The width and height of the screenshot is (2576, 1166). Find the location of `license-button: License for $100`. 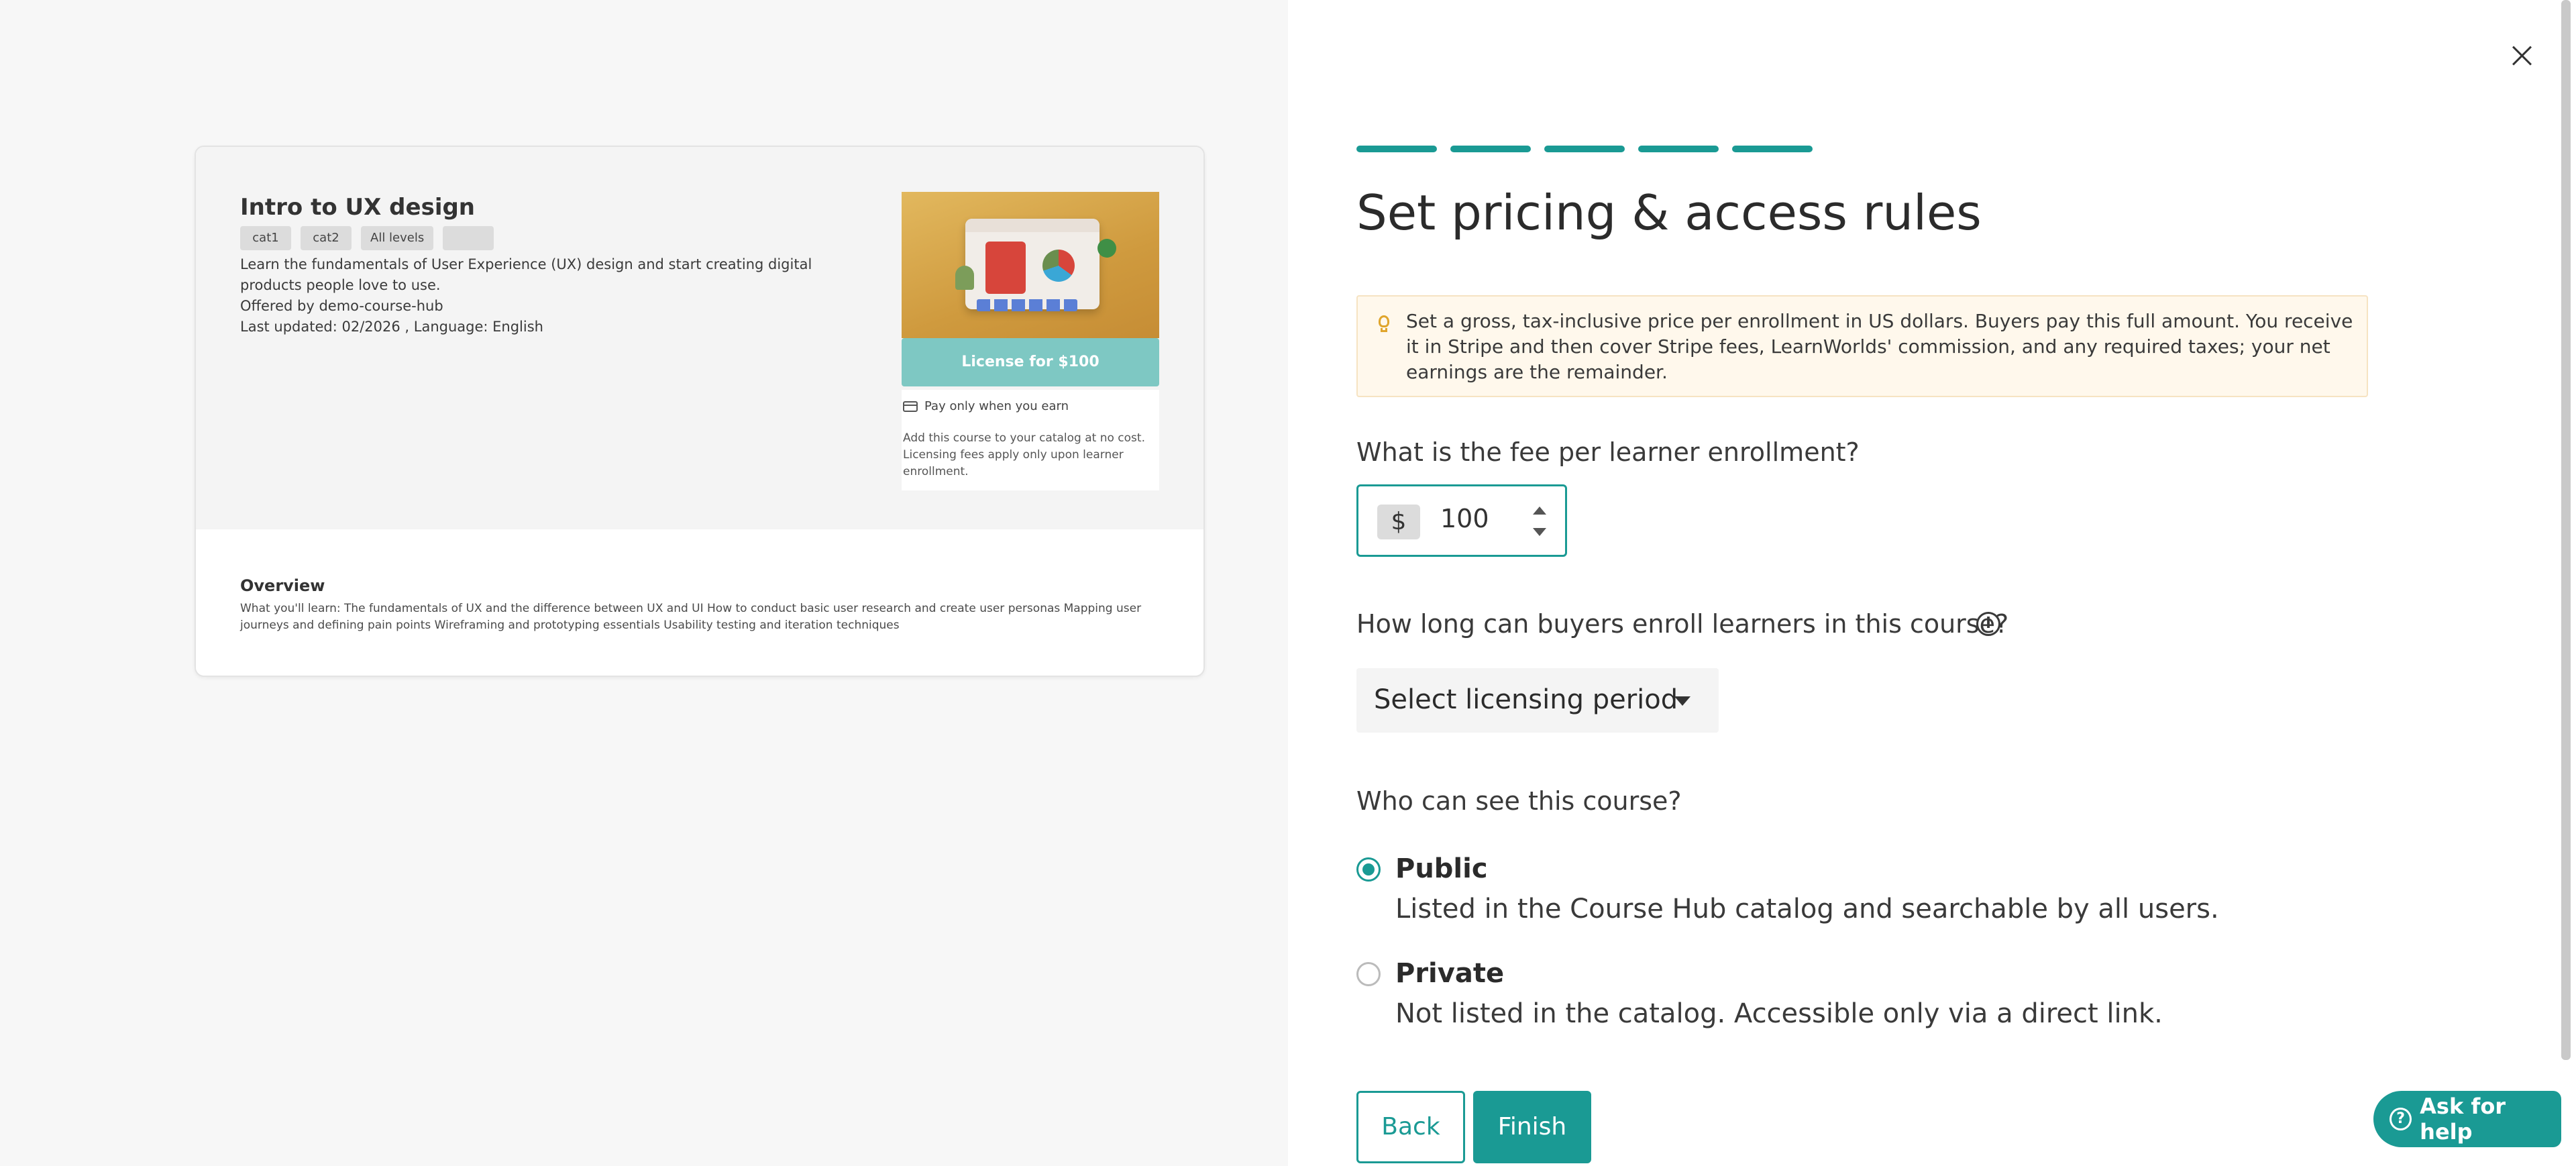

license-button: License for $100 is located at coordinates (1030, 362).